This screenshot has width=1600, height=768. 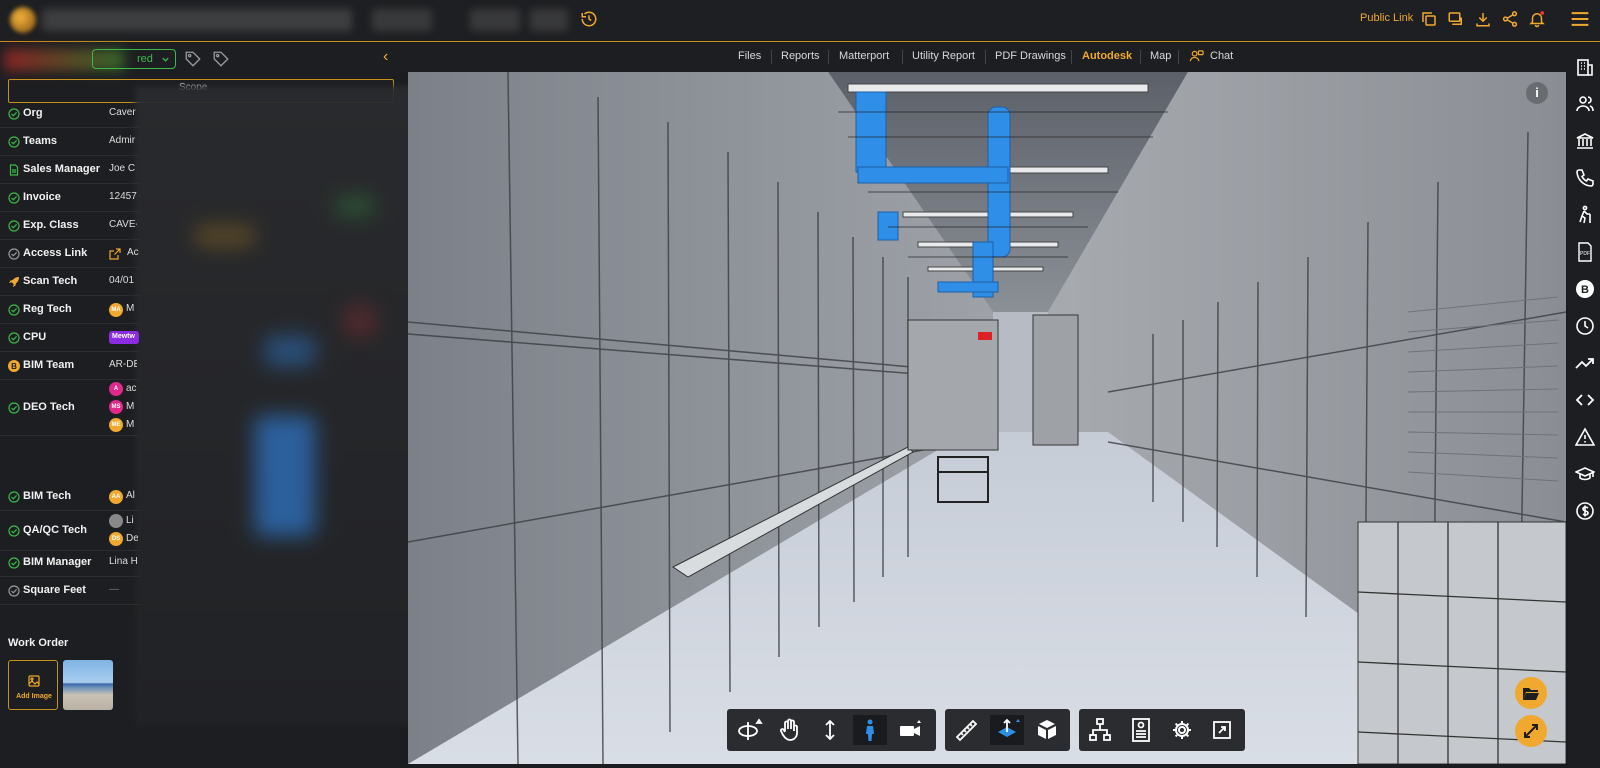 I want to click on svg-text: PDF, so click(x=1585, y=254).